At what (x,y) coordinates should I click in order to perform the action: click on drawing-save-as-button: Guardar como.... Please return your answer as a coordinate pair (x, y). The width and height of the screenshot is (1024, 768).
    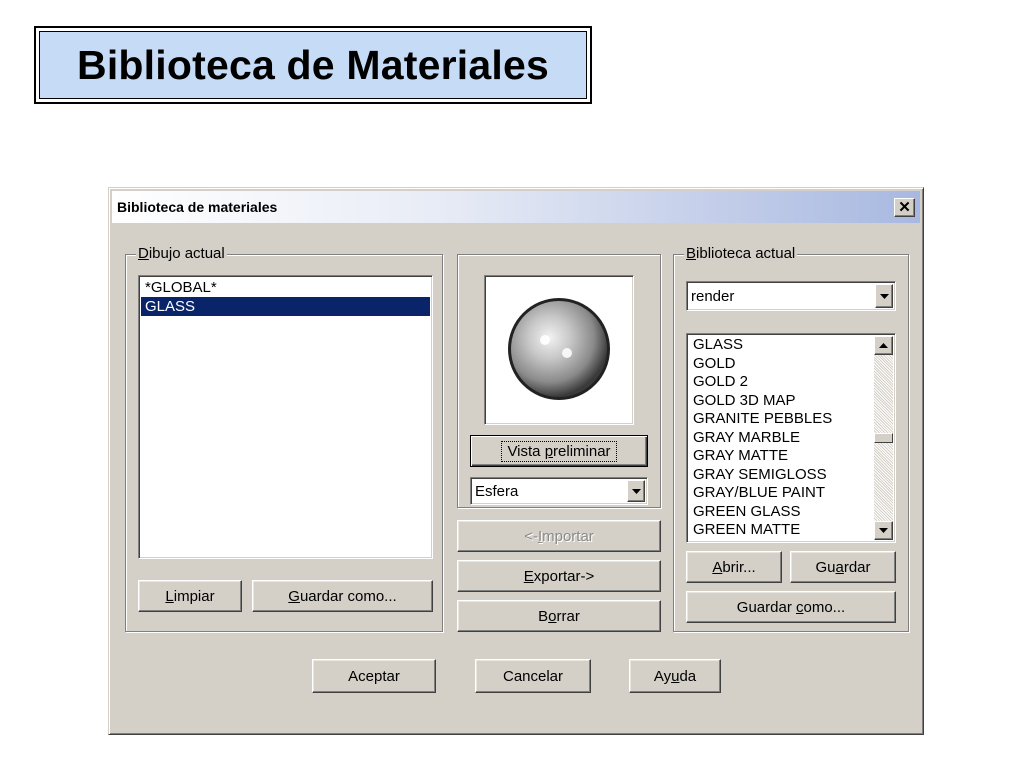
    Looking at the image, I should click on (342, 596).